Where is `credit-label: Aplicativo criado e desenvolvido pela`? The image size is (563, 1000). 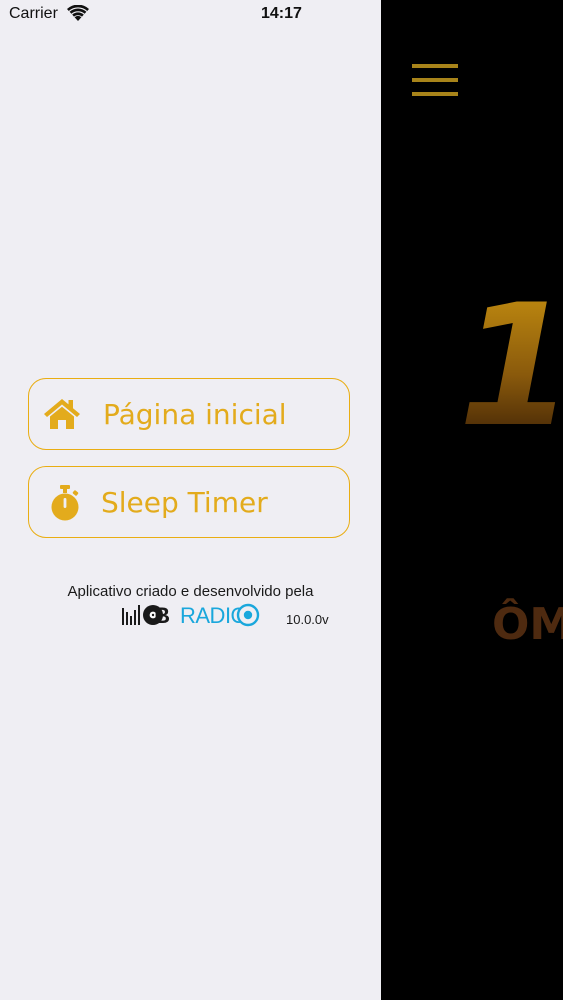 credit-label: Aplicativo criado e desenvolvido pela is located at coordinates (190, 591).